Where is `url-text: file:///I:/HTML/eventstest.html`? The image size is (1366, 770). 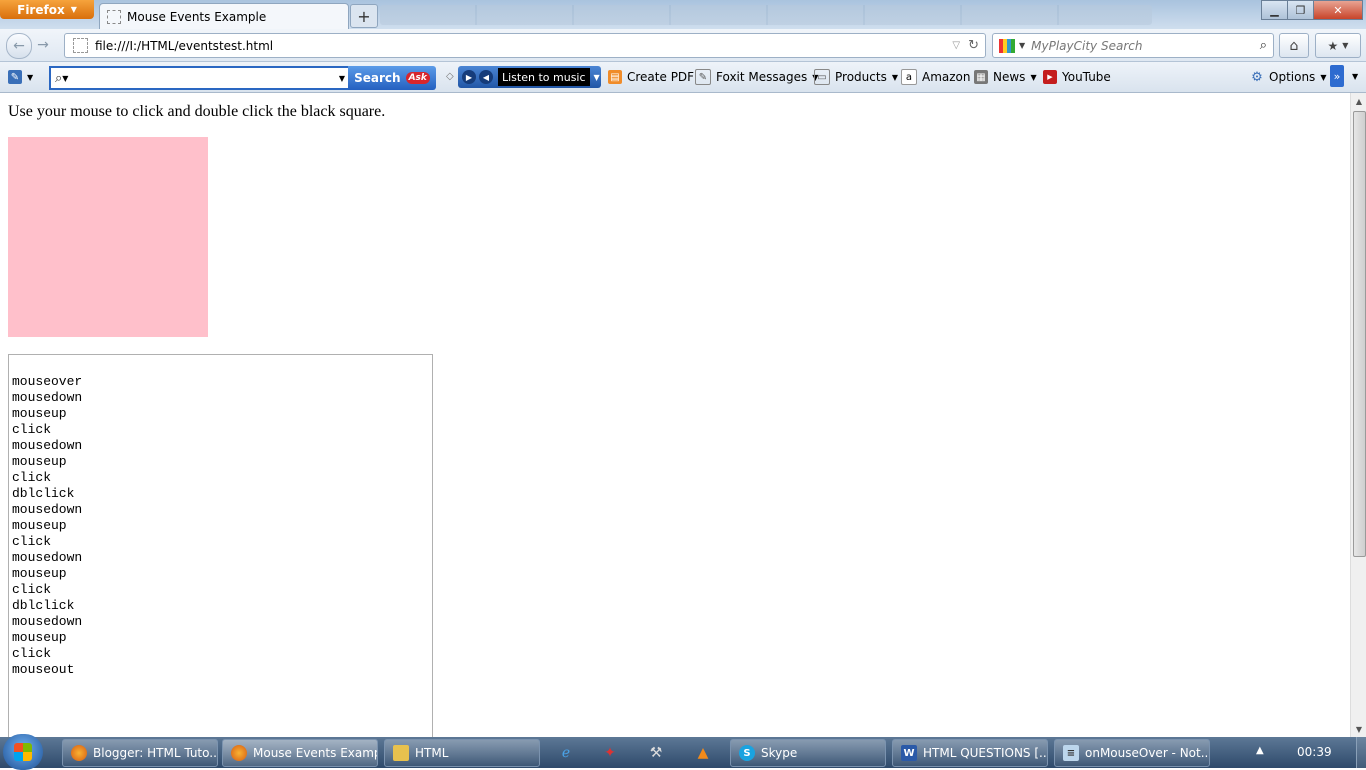 url-text: file:///I:/HTML/eventstest.html is located at coordinates (184, 45).